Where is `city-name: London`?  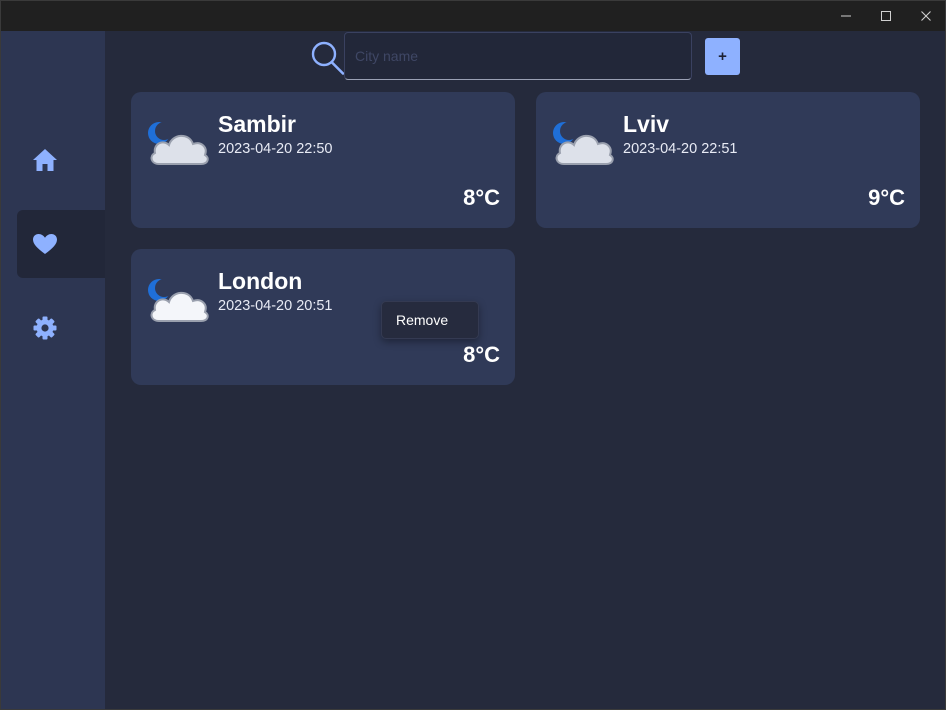 city-name: London is located at coordinates (260, 281).